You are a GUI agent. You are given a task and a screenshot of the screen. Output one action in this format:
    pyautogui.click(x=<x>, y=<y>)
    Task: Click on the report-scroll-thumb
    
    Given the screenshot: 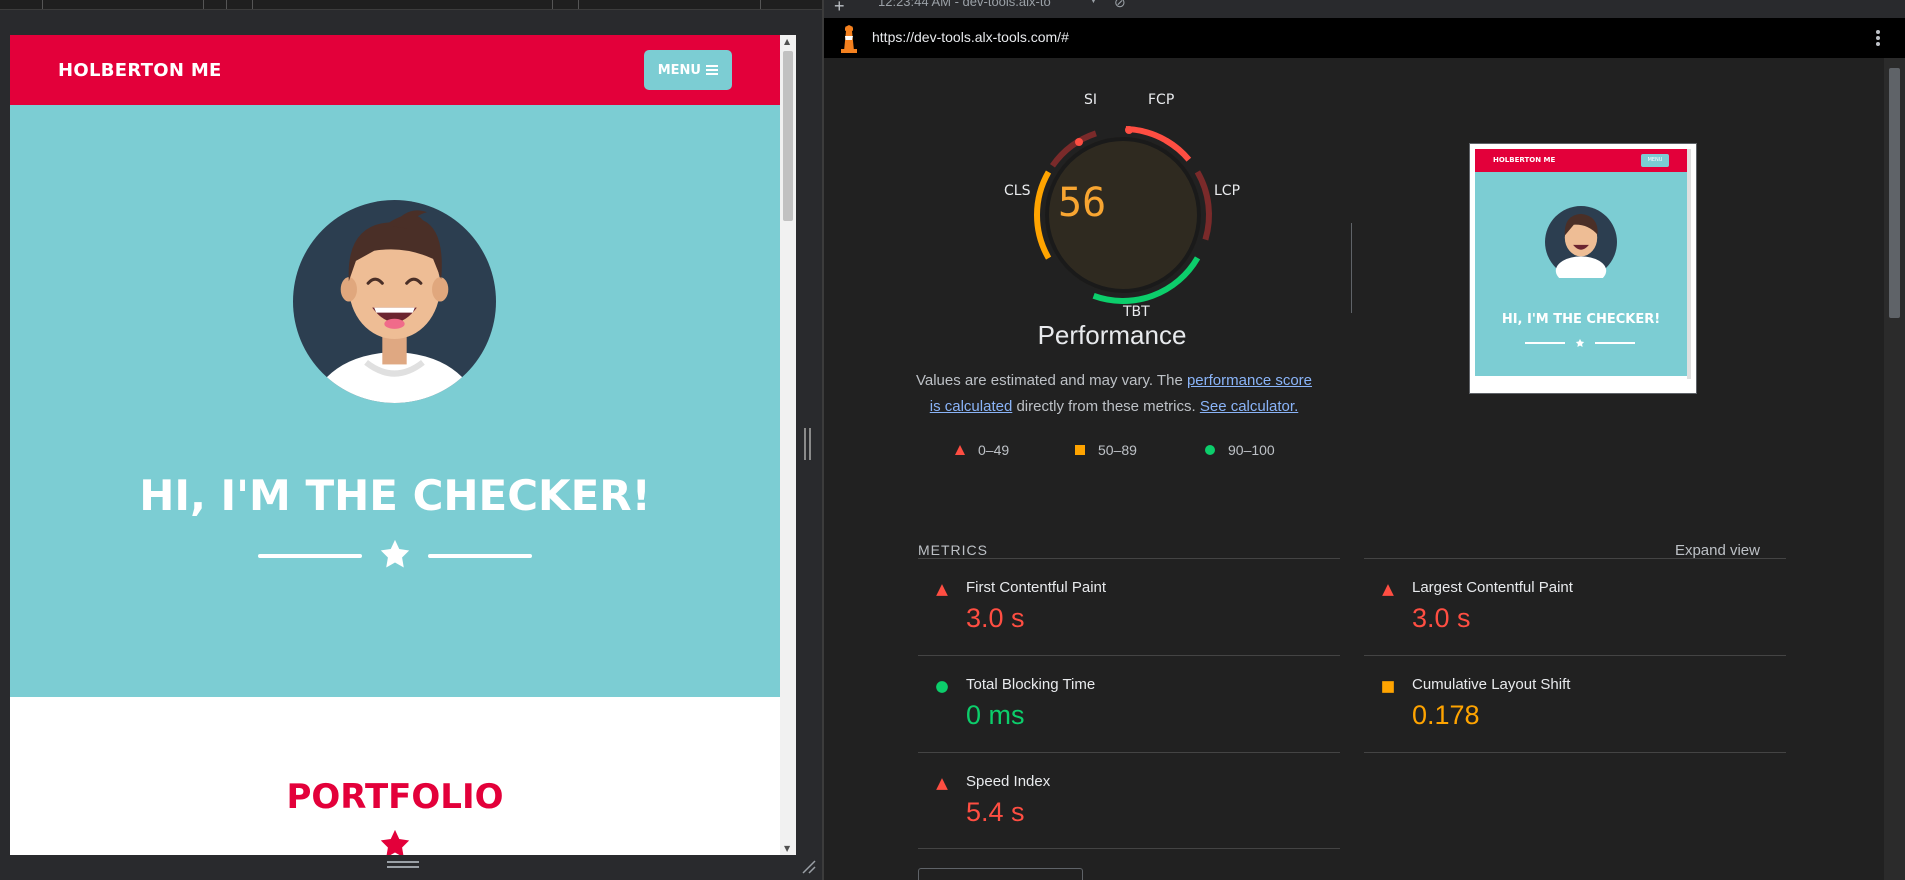 What is the action you would take?
    pyautogui.click(x=1894, y=193)
    